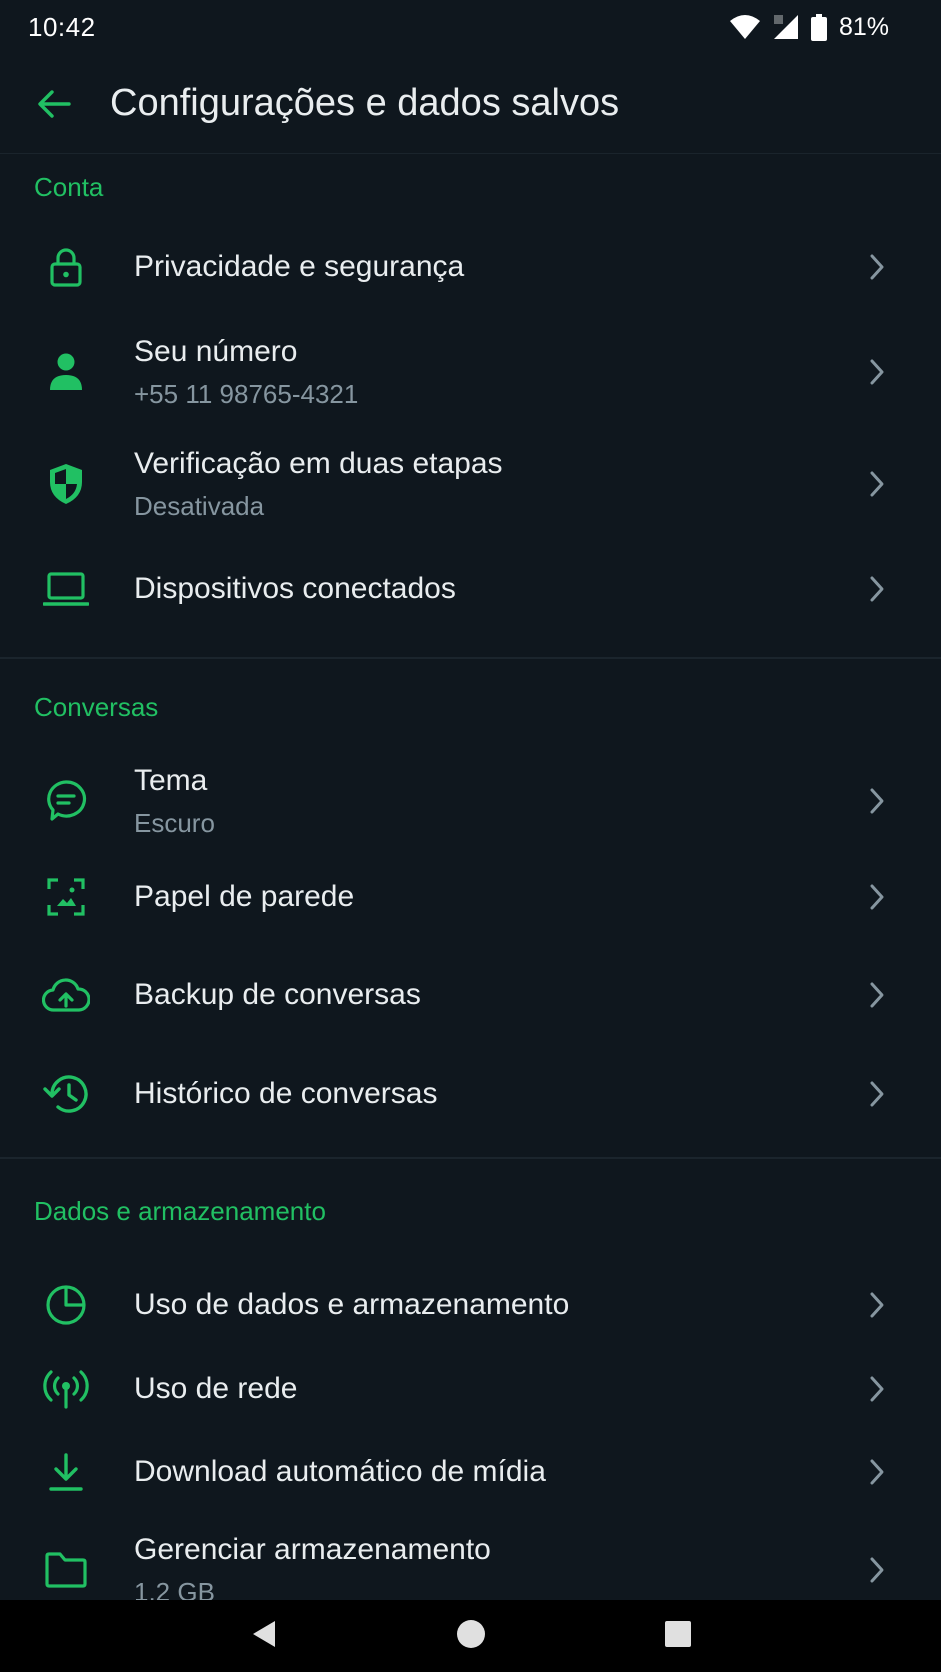 Image resolution: width=941 pixels, height=1672 pixels. Describe the element at coordinates (470, 897) in the screenshot. I see `row-papel-de-parede: Papel de parede` at that location.